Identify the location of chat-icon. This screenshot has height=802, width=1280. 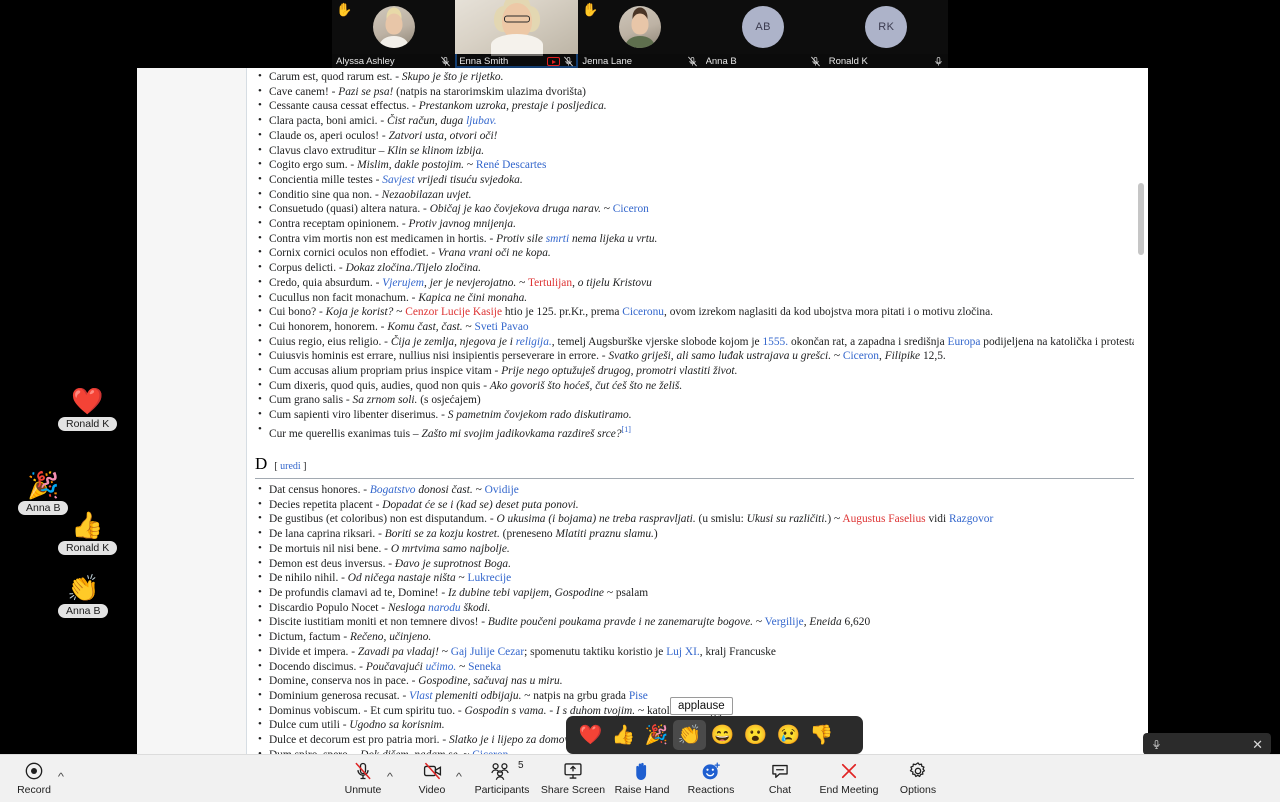
(780, 770).